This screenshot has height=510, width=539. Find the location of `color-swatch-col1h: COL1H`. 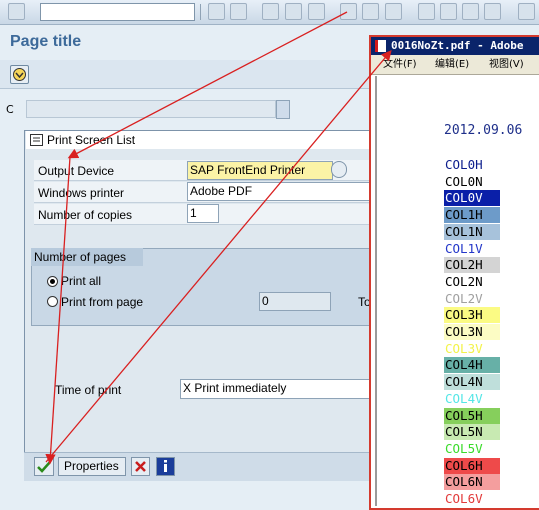

color-swatch-col1h: COL1H is located at coordinates (472, 215).